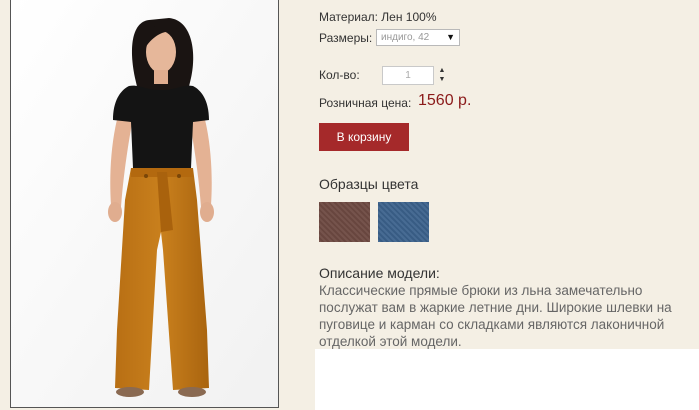 The image size is (699, 410). I want to click on quantity-label: Кол-во:, so click(339, 75).